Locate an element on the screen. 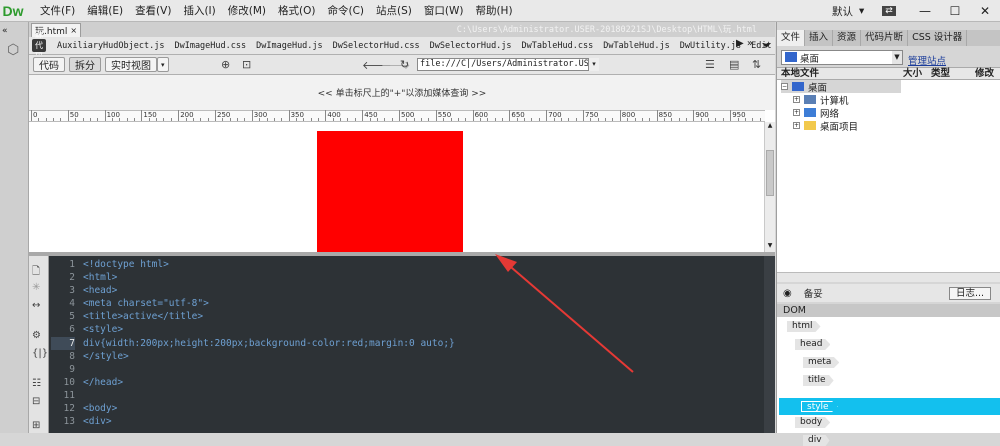 Image resolution: width=1000 pixels, height=446 pixels. expand-all-icon: ↔ is located at coordinates (36, 305).